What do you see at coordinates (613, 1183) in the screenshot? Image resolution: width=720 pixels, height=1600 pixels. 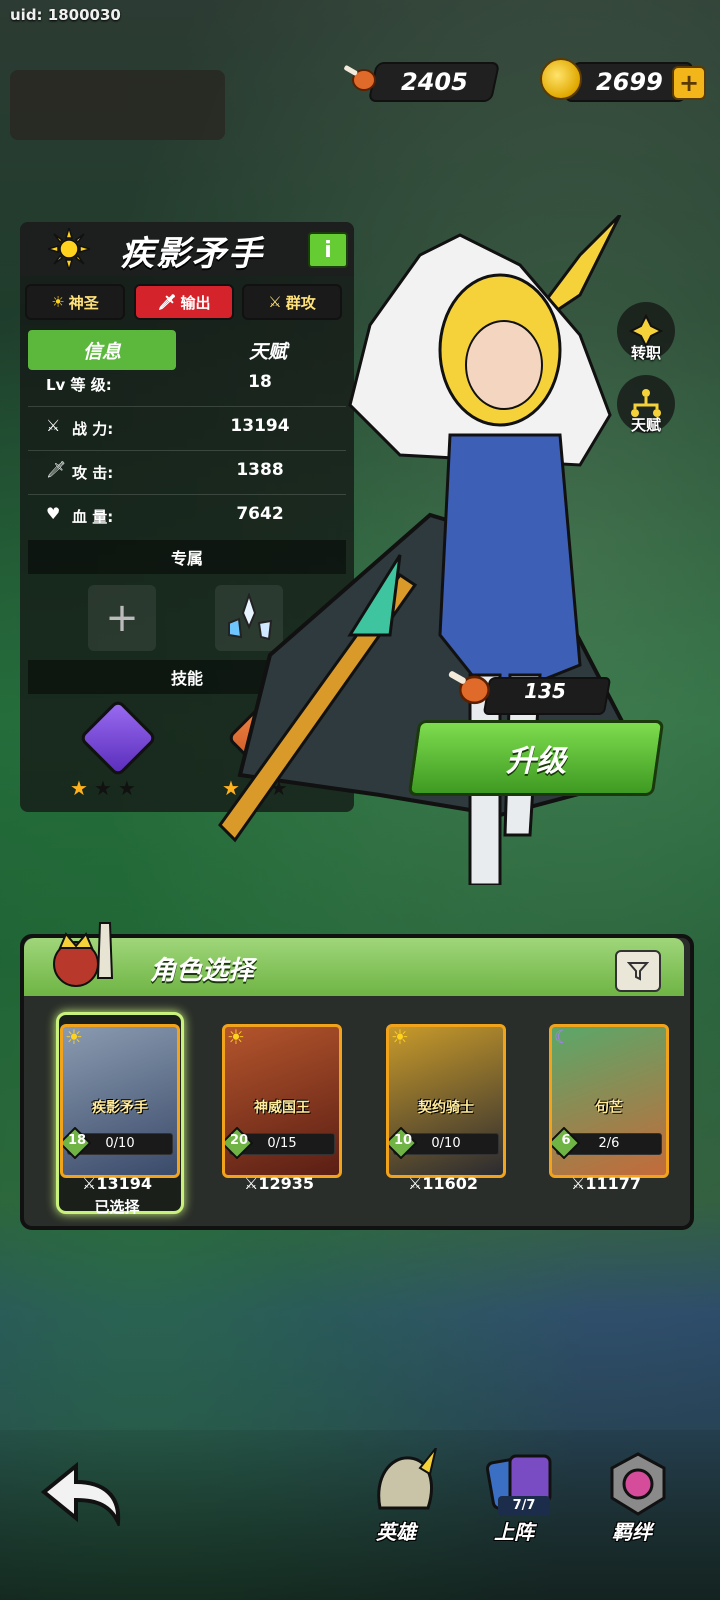 I see `hero-card-power-value: 11177` at bounding box center [613, 1183].